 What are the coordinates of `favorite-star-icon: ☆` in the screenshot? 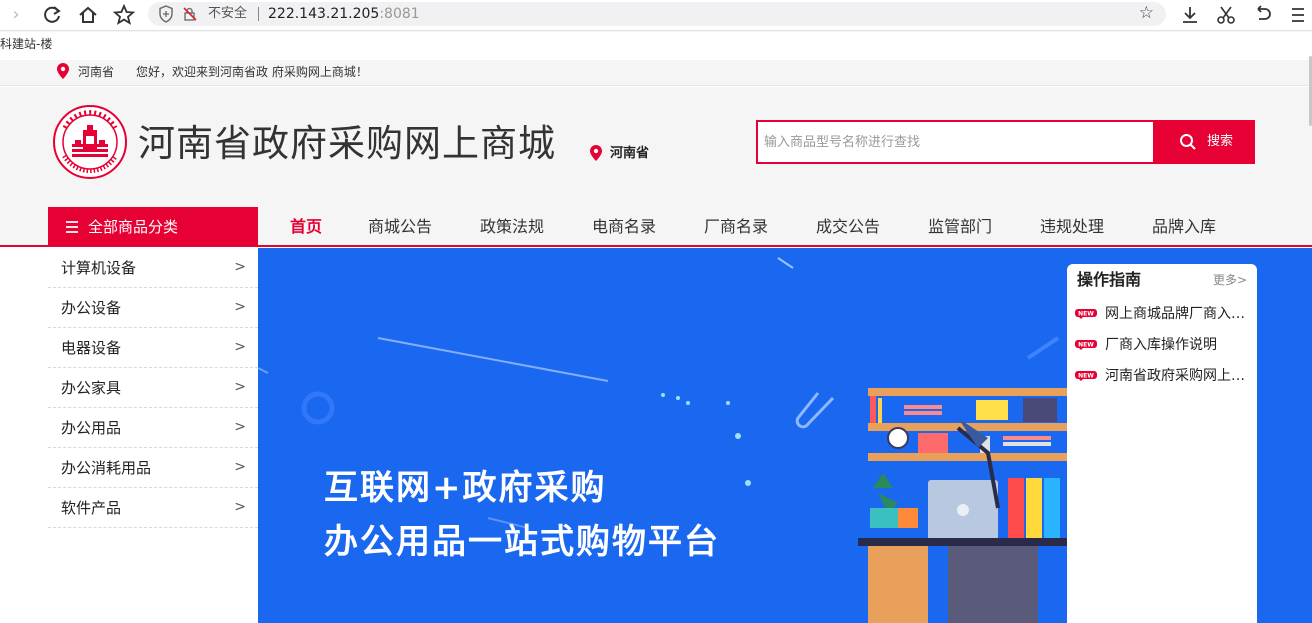 It's located at (1146, 13).